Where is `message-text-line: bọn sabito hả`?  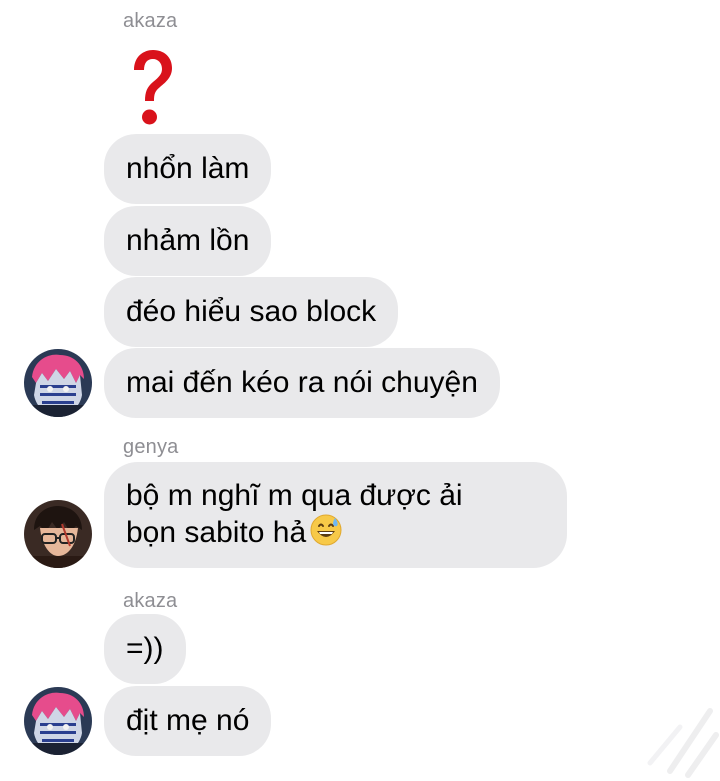
message-text-line: bọn sabito hả is located at coordinates (216, 532).